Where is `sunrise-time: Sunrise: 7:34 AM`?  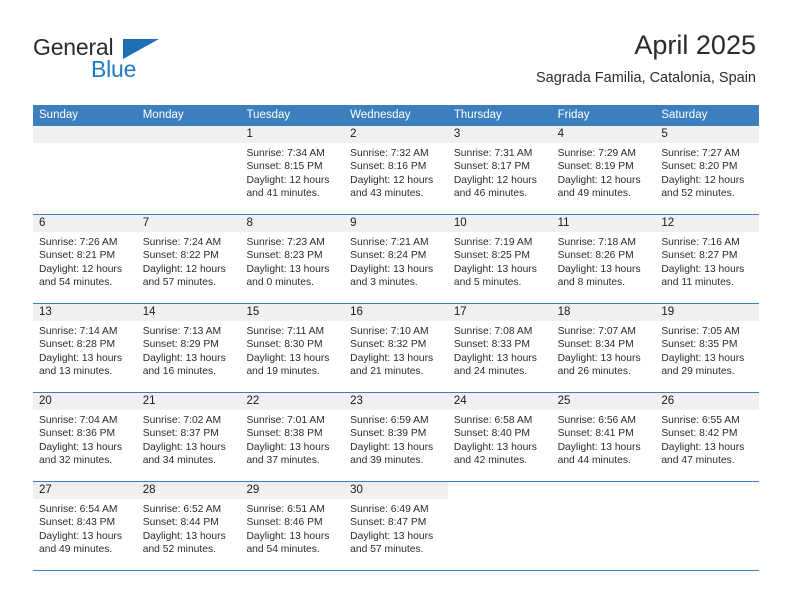 sunrise-time: Sunrise: 7:34 AM is located at coordinates (285, 153).